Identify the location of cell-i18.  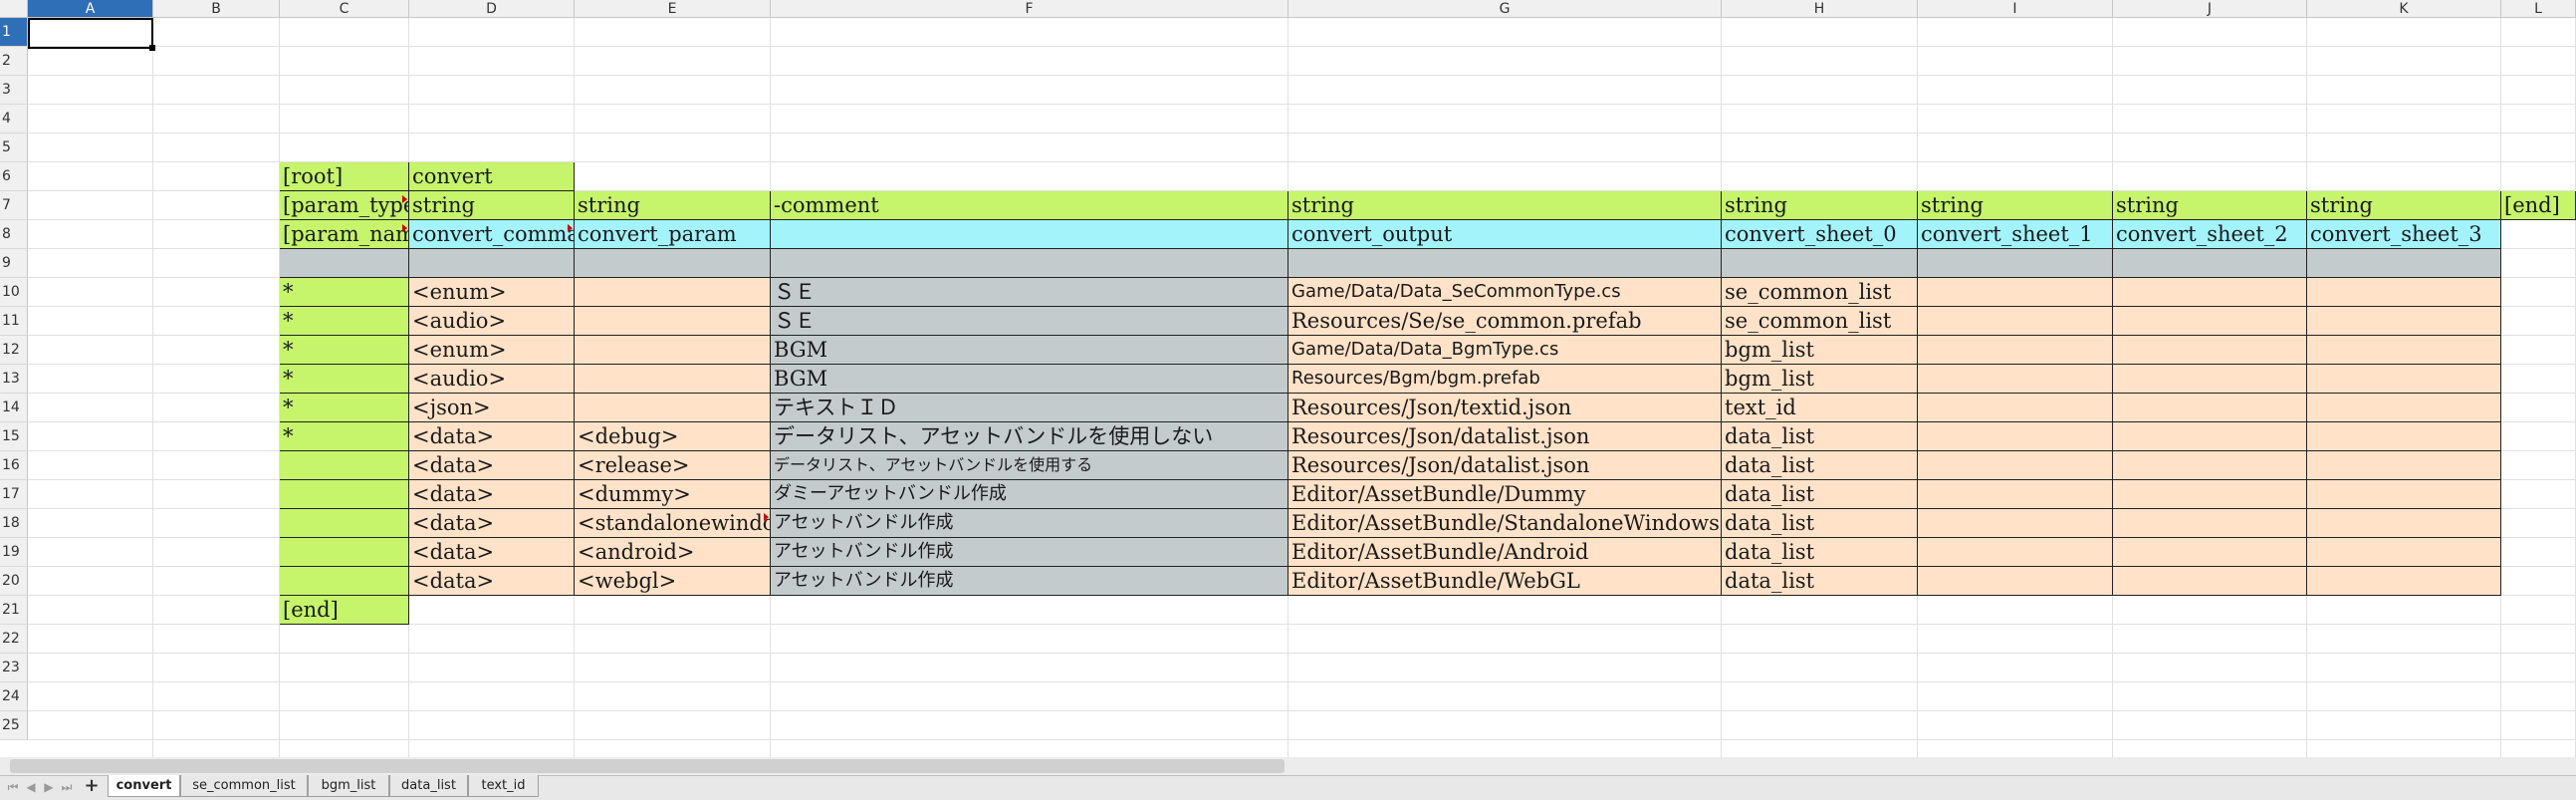
(2015, 523).